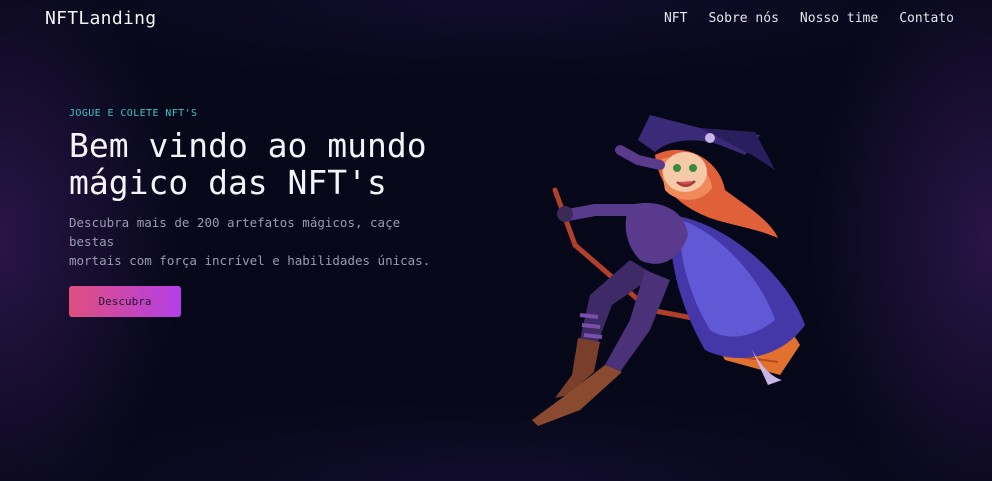  I want to click on nav-link-nosso-time: Nosso time, so click(839, 18).